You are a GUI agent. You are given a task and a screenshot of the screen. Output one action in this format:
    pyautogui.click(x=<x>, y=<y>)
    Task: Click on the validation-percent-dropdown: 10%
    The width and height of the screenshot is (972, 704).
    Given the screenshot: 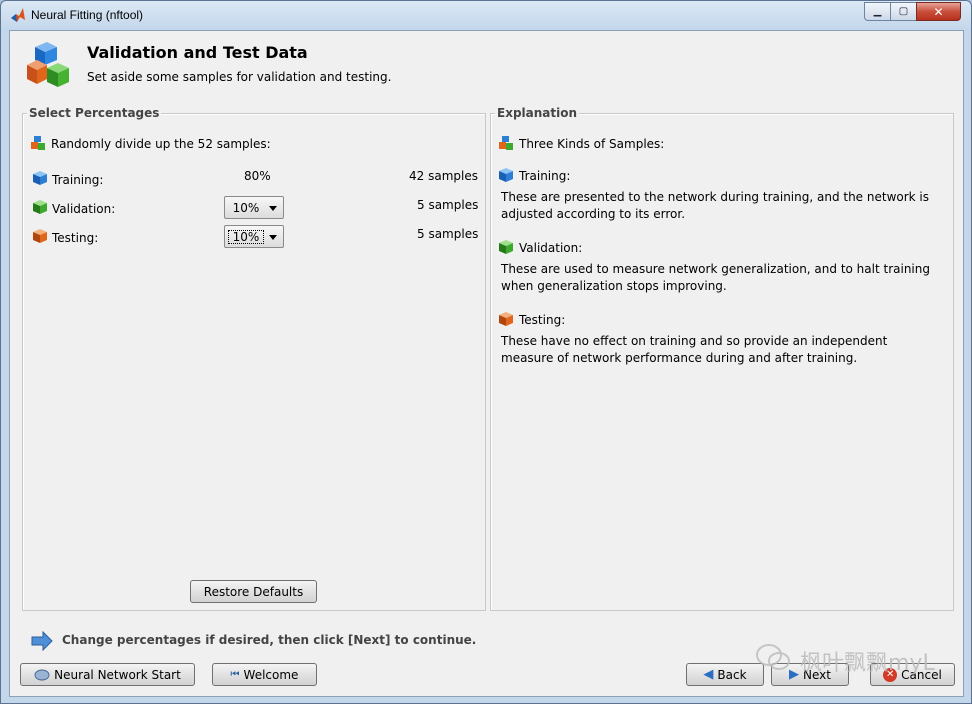 What is the action you would take?
    pyautogui.click(x=254, y=207)
    